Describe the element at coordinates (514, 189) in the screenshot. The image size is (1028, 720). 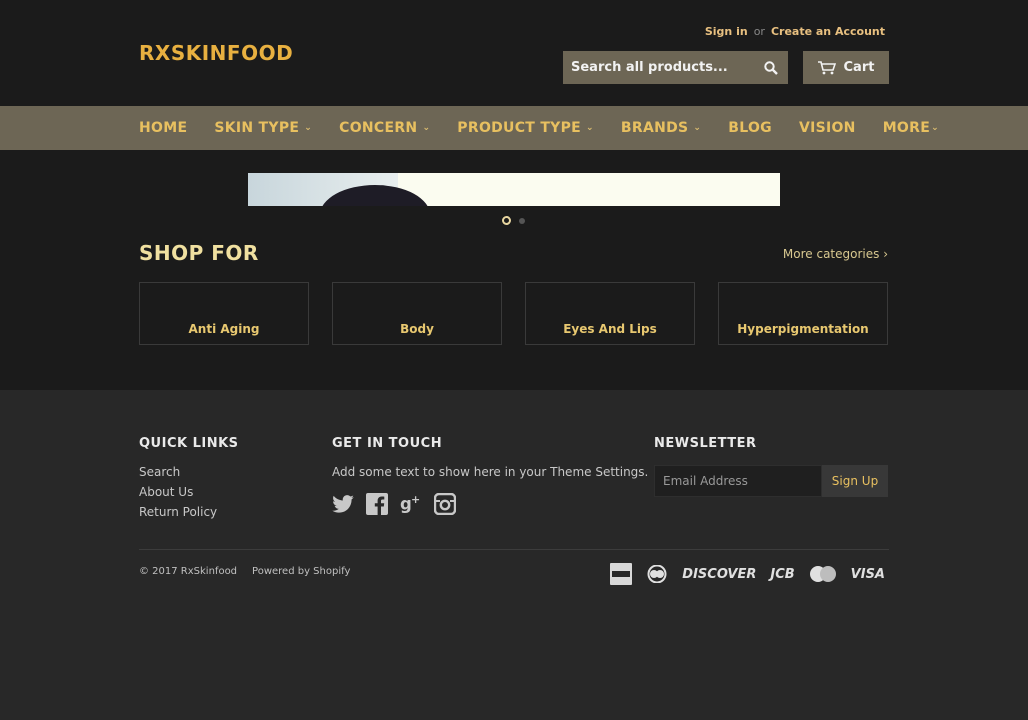
I see `hero-slide-image` at that location.